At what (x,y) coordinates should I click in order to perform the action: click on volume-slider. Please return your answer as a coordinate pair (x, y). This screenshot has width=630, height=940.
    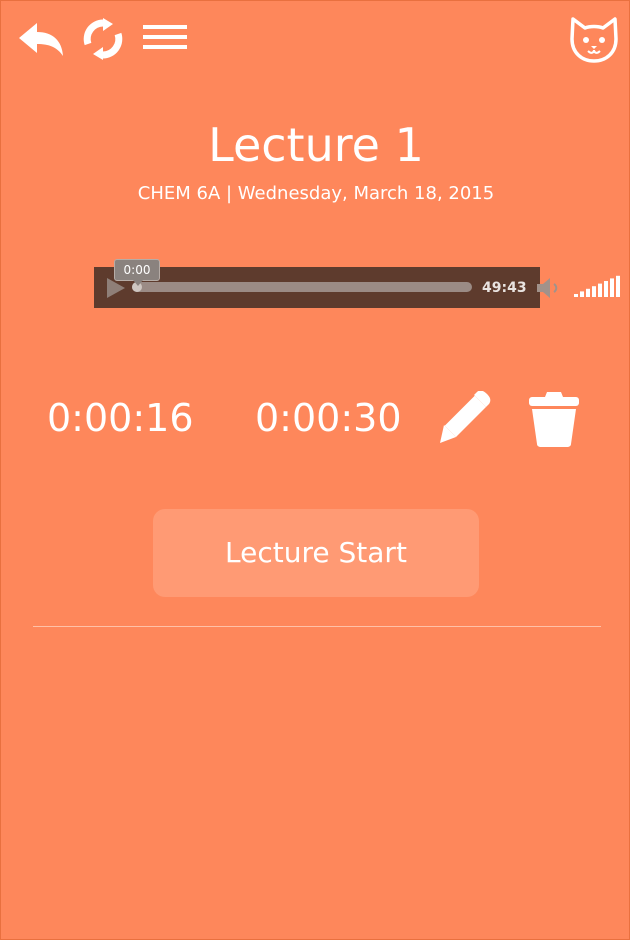
    Looking at the image, I should click on (599, 287).